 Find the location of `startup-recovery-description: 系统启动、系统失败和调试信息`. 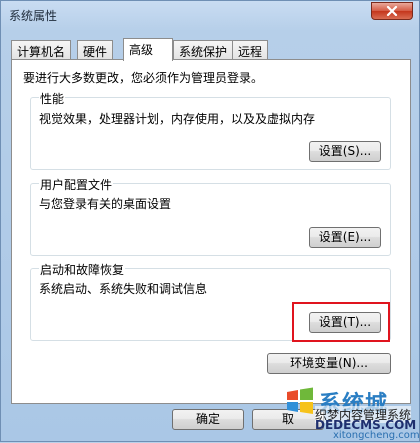

startup-recovery-description: 系统启动、系统失败和调试信息 is located at coordinates (123, 289).